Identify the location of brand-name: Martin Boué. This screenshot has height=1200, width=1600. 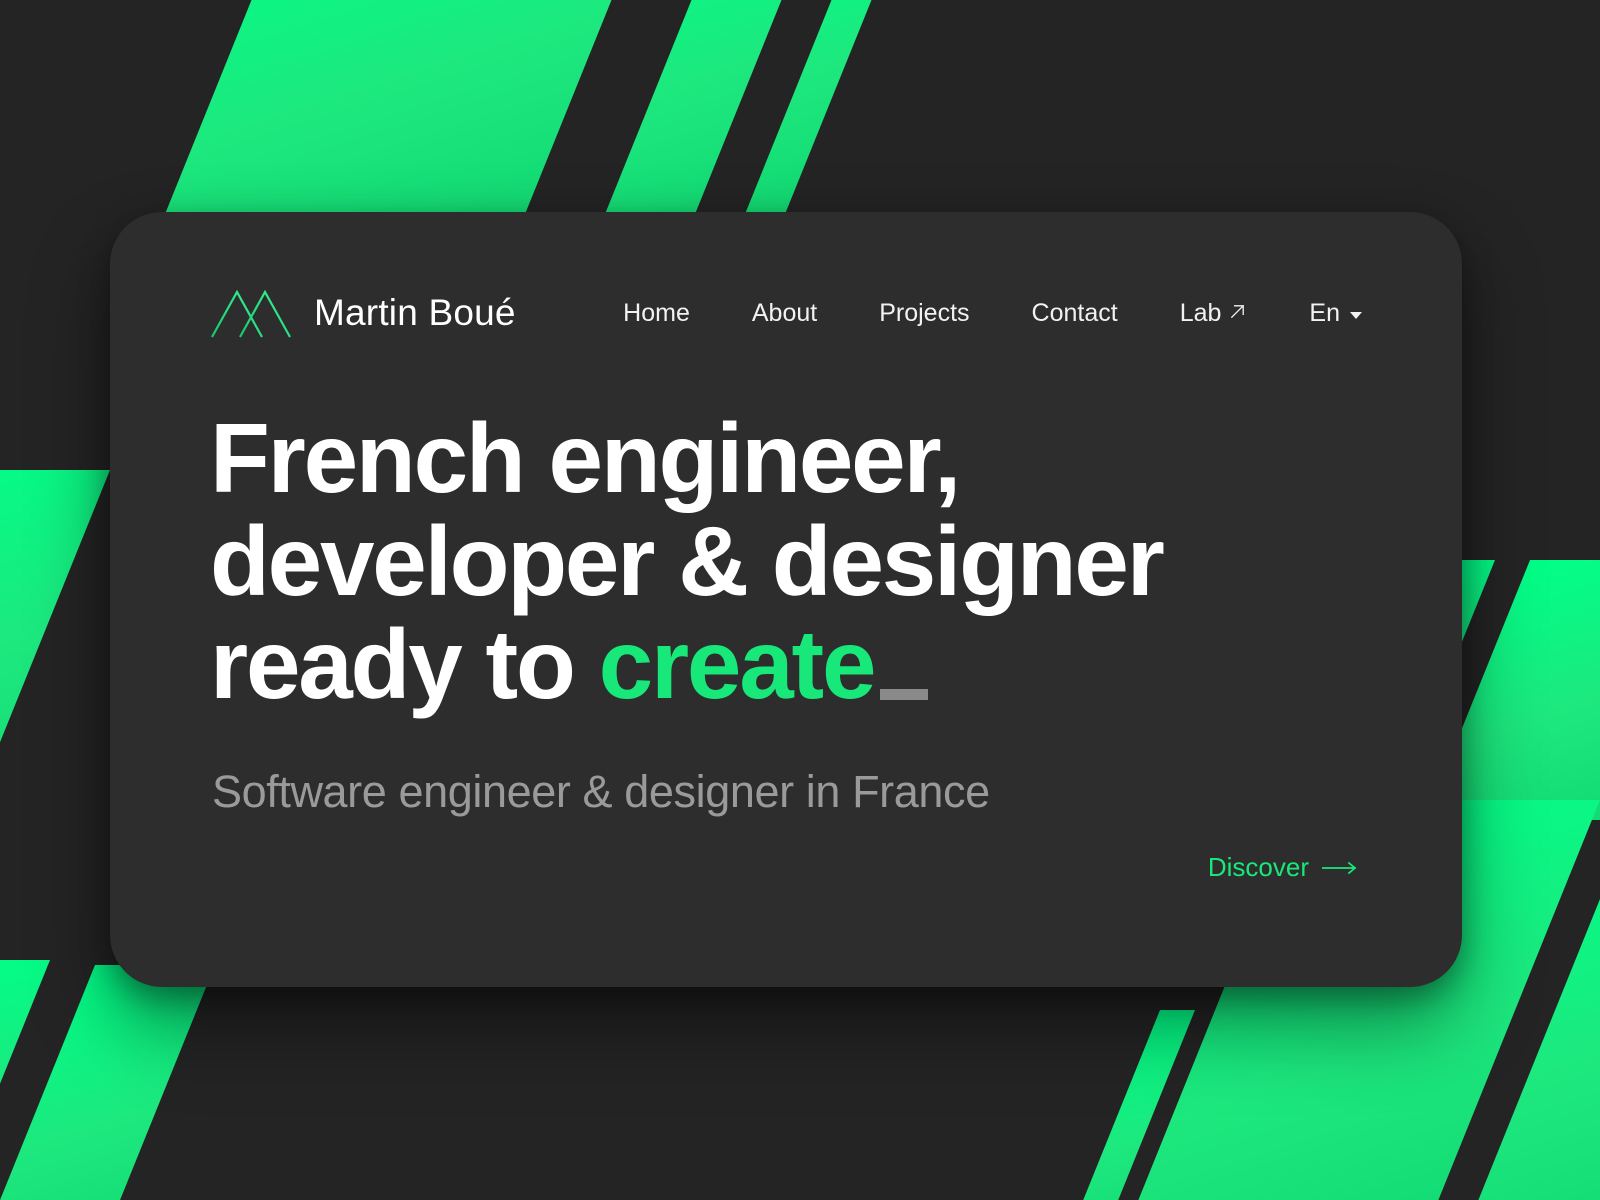
(415, 312).